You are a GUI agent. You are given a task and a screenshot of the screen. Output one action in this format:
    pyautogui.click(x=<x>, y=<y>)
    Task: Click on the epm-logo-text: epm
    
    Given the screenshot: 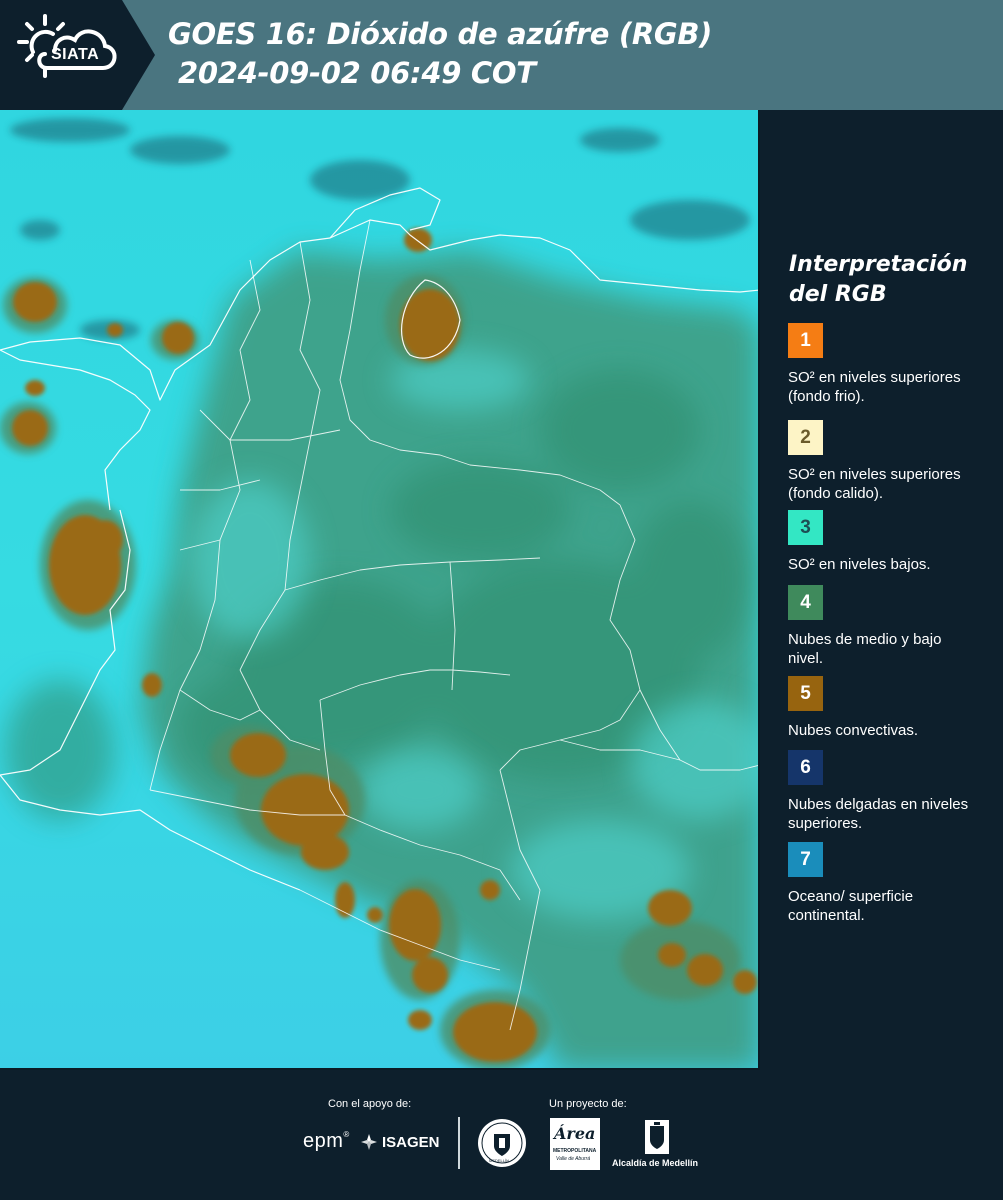 What is the action you would take?
    pyautogui.click(x=323, y=1141)
    